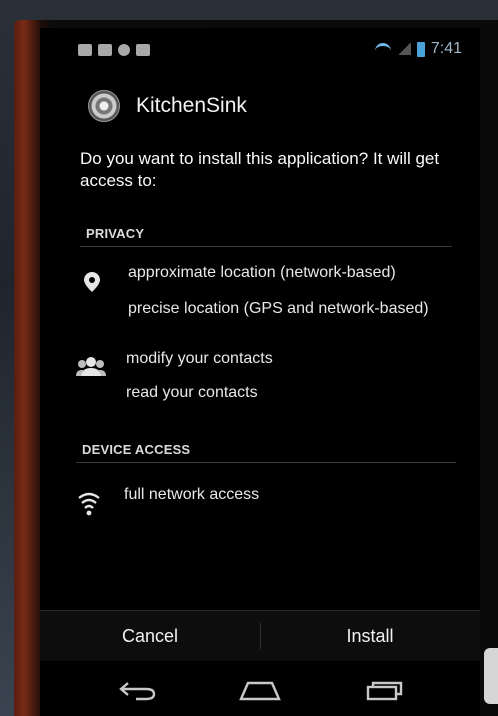 This screenshot has width=498, height=716. I want to click on permission-item: read your contacts, so click(192, 392).